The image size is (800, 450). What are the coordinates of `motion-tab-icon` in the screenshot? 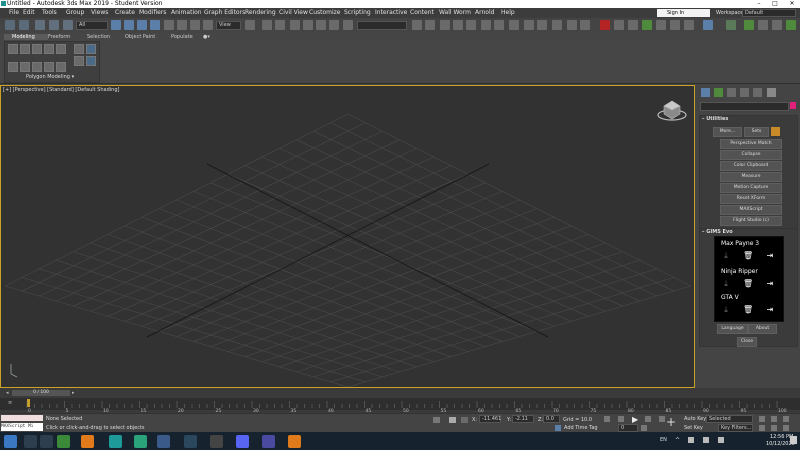 It's located at (744, 92).